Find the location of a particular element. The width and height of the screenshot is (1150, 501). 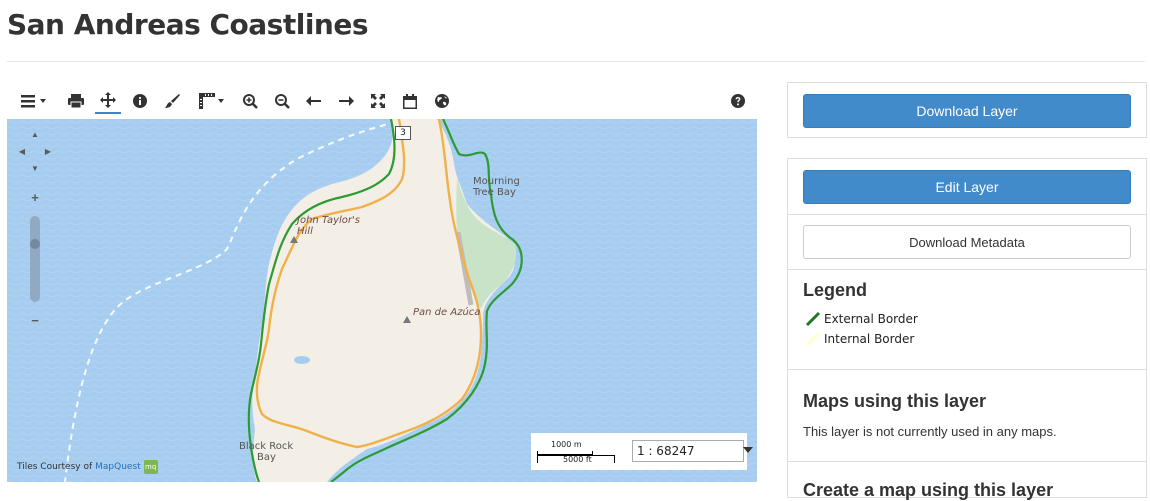

road-shield: 3 is located at coordinates (403, 133).